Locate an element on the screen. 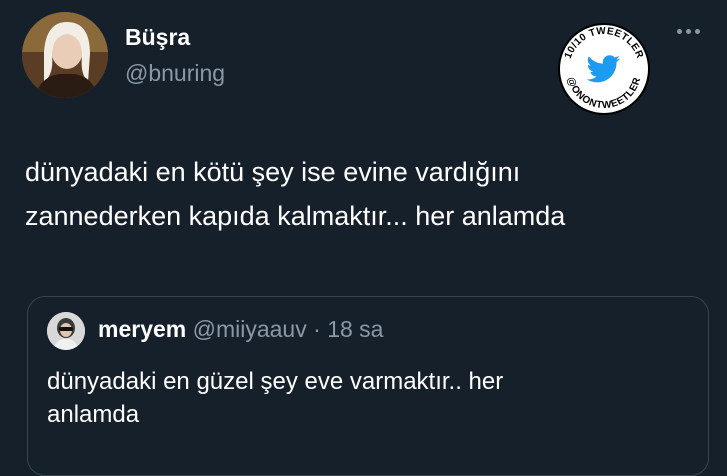 The width and height of the screenshot is (727, 476). more-horizontal-icon is located at coordinates (692, 31).